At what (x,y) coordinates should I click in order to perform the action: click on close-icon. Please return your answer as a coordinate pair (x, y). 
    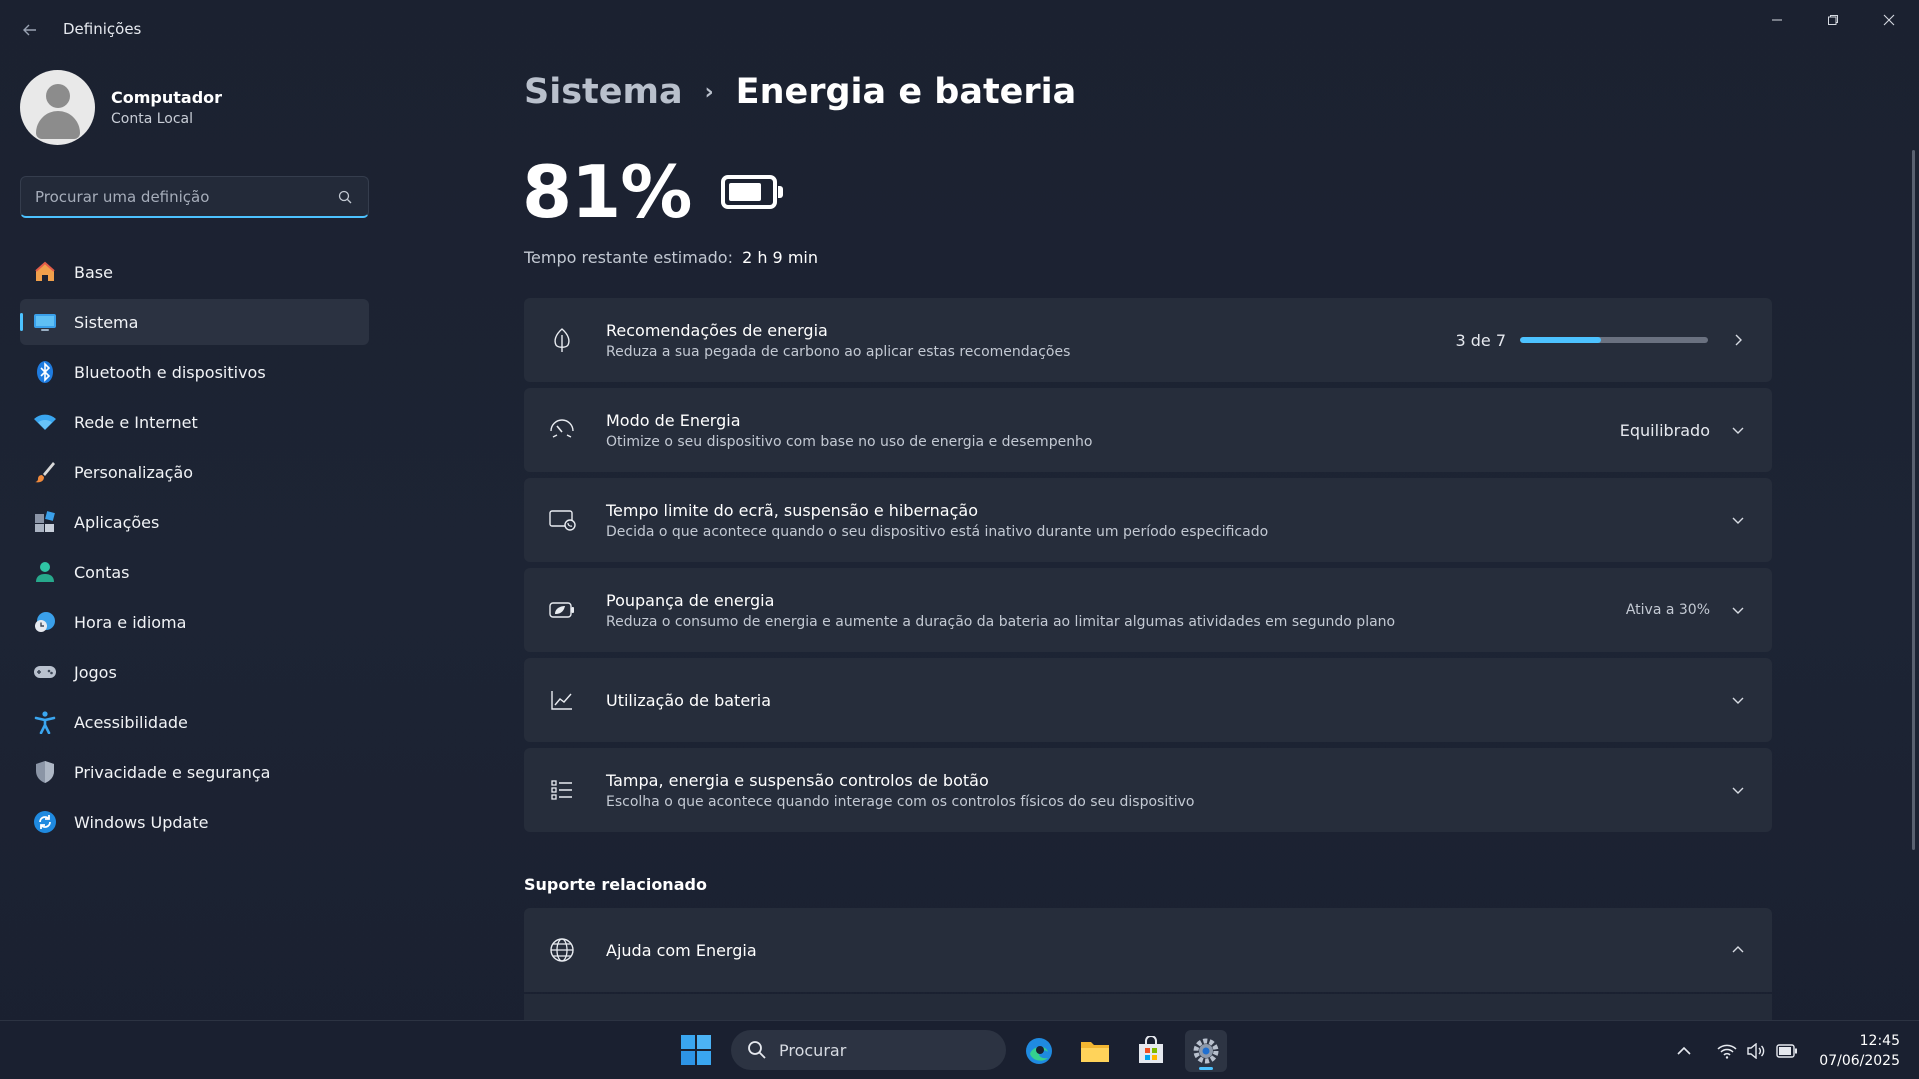
    Looking at the image, I should click on (1889, 20).